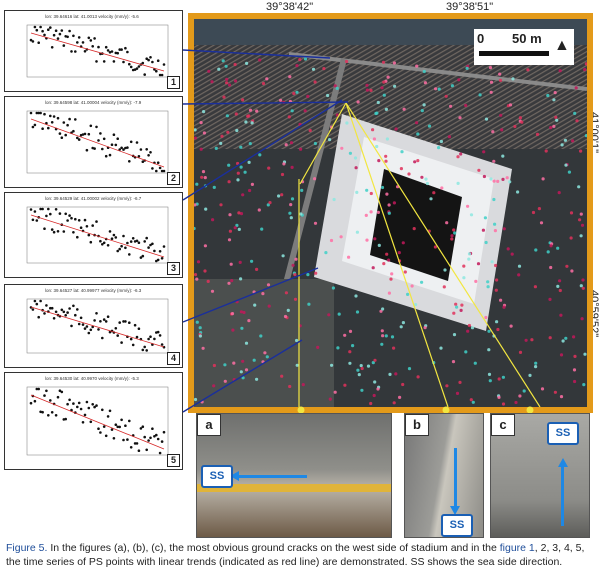  I want to click on photo-a: a SS, so click(294, 475).